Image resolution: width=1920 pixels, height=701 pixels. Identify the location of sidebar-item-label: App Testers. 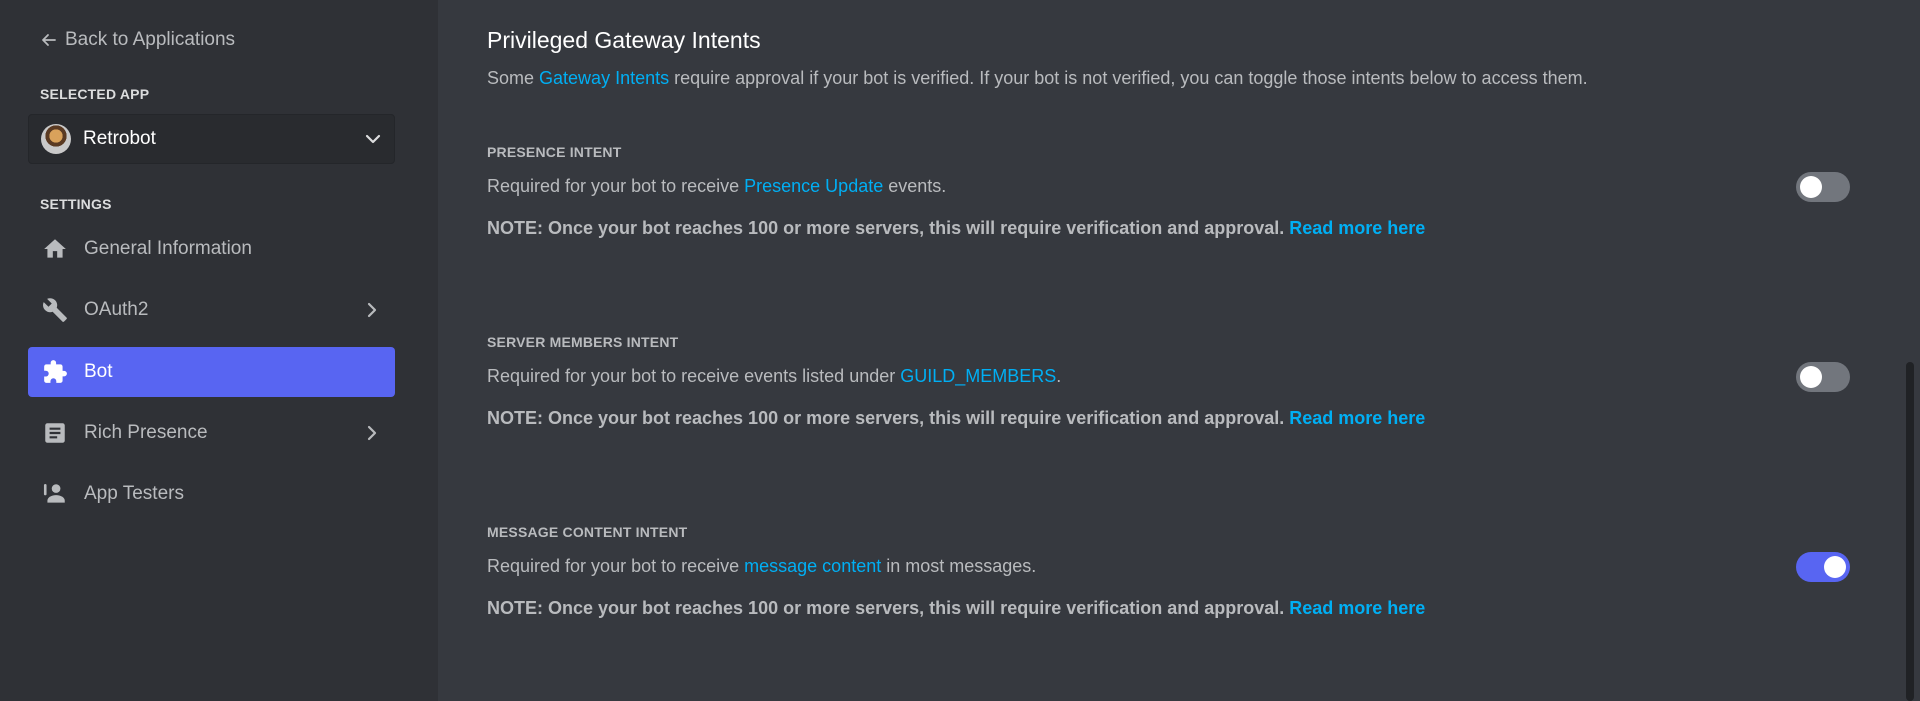
(134, 493).